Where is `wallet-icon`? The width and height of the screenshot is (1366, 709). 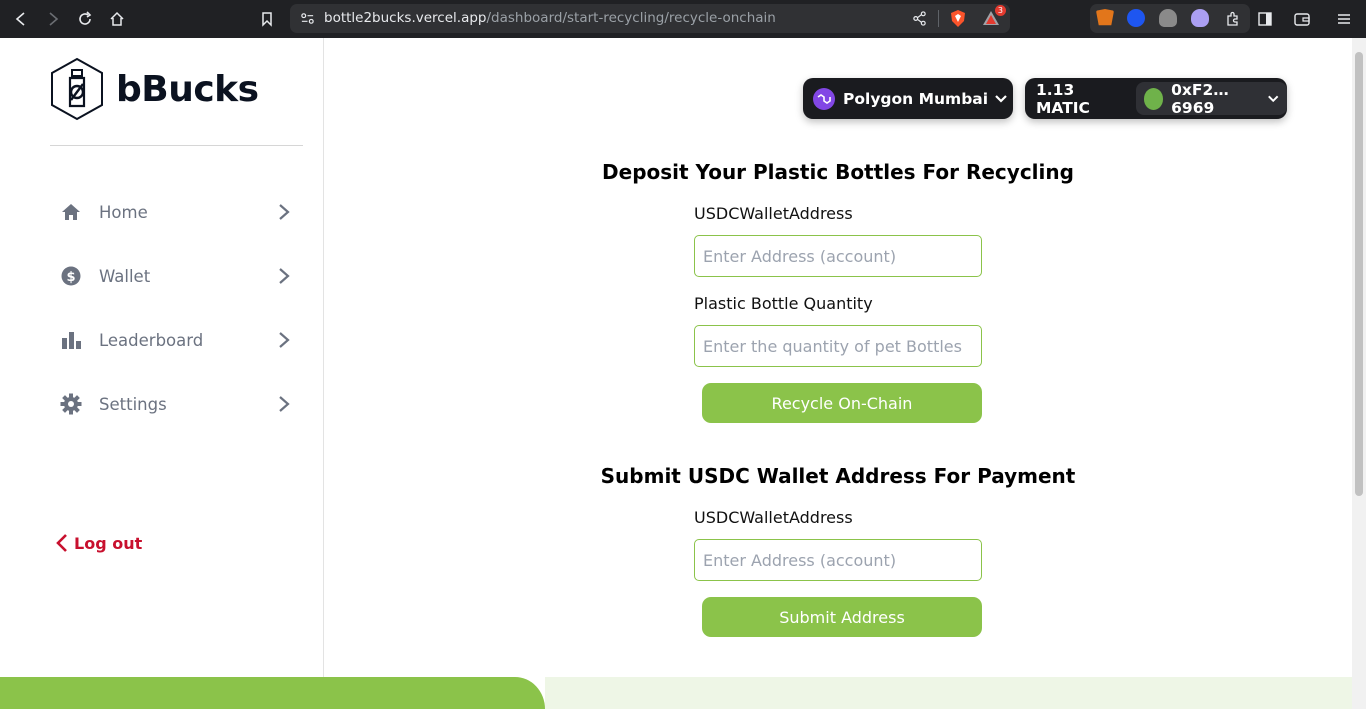 wallet-icon is located at coordinates (1302, 19).